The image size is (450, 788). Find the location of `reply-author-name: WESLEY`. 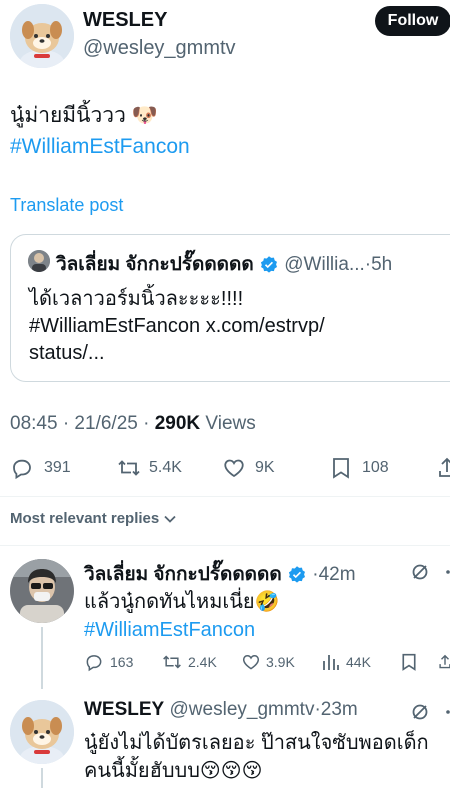

reply-author-name: WESLEY is located at coordinates (124, 709).